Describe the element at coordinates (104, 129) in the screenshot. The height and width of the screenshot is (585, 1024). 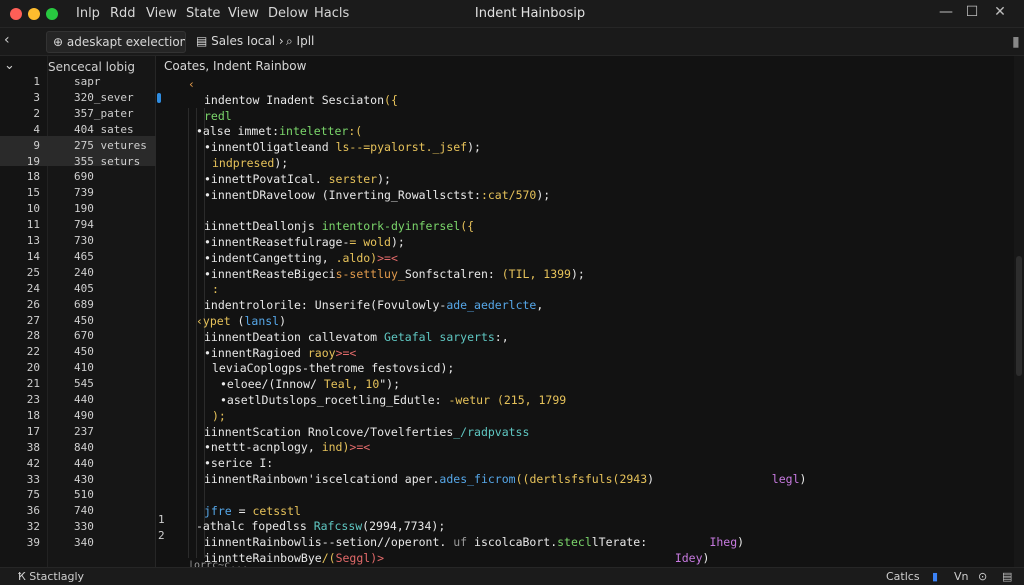
I see `sidebar-row-value: 404 sates` at that location.